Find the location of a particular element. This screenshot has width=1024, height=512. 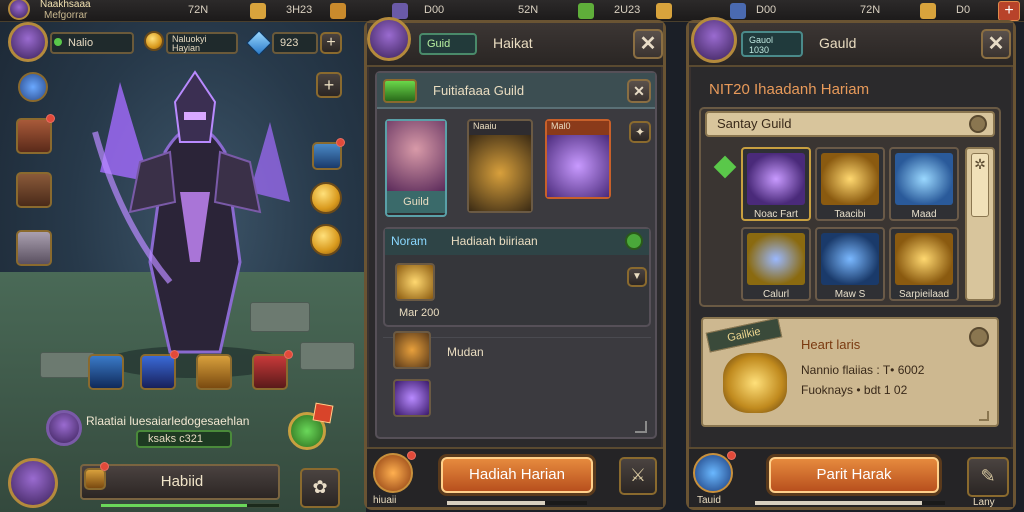

character-label: Mal0 is located at coordinates (578, 128).